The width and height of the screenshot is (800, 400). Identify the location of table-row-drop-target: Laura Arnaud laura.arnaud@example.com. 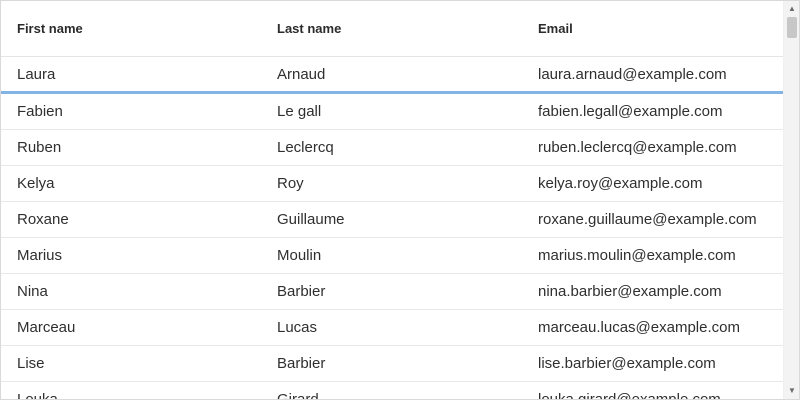
(392, 76).